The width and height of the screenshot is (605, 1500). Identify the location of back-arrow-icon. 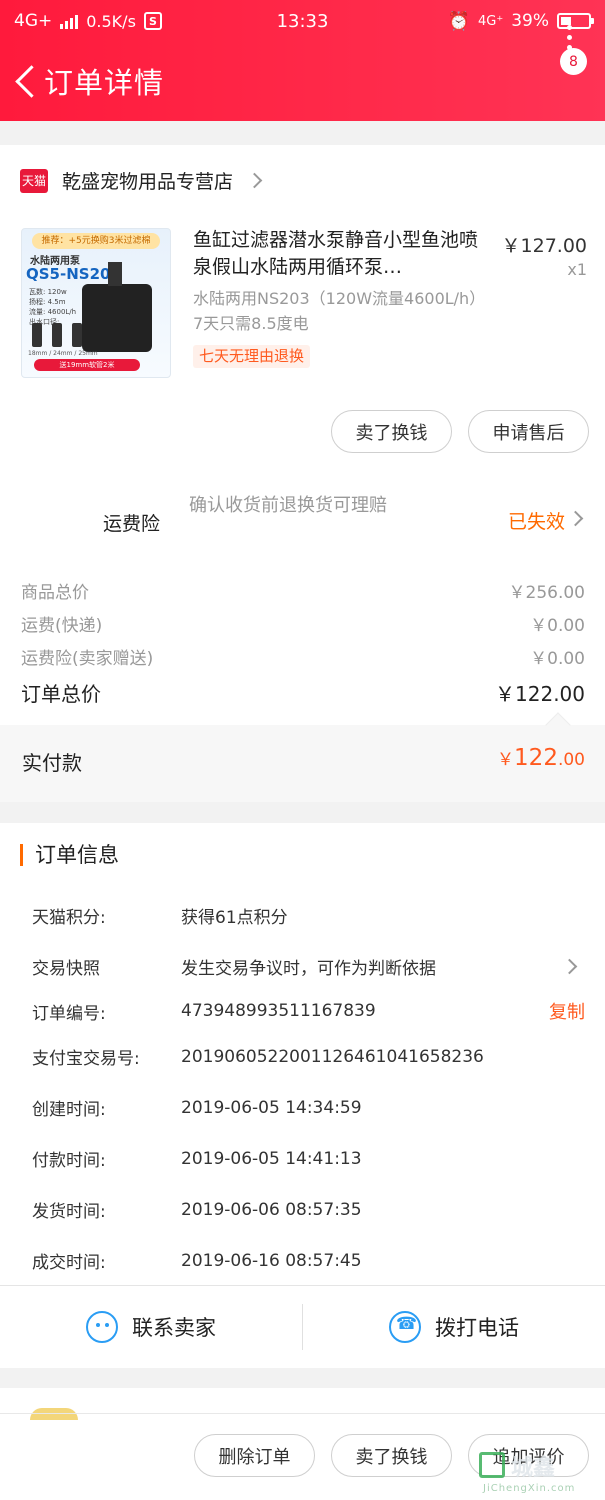
(27, 81).